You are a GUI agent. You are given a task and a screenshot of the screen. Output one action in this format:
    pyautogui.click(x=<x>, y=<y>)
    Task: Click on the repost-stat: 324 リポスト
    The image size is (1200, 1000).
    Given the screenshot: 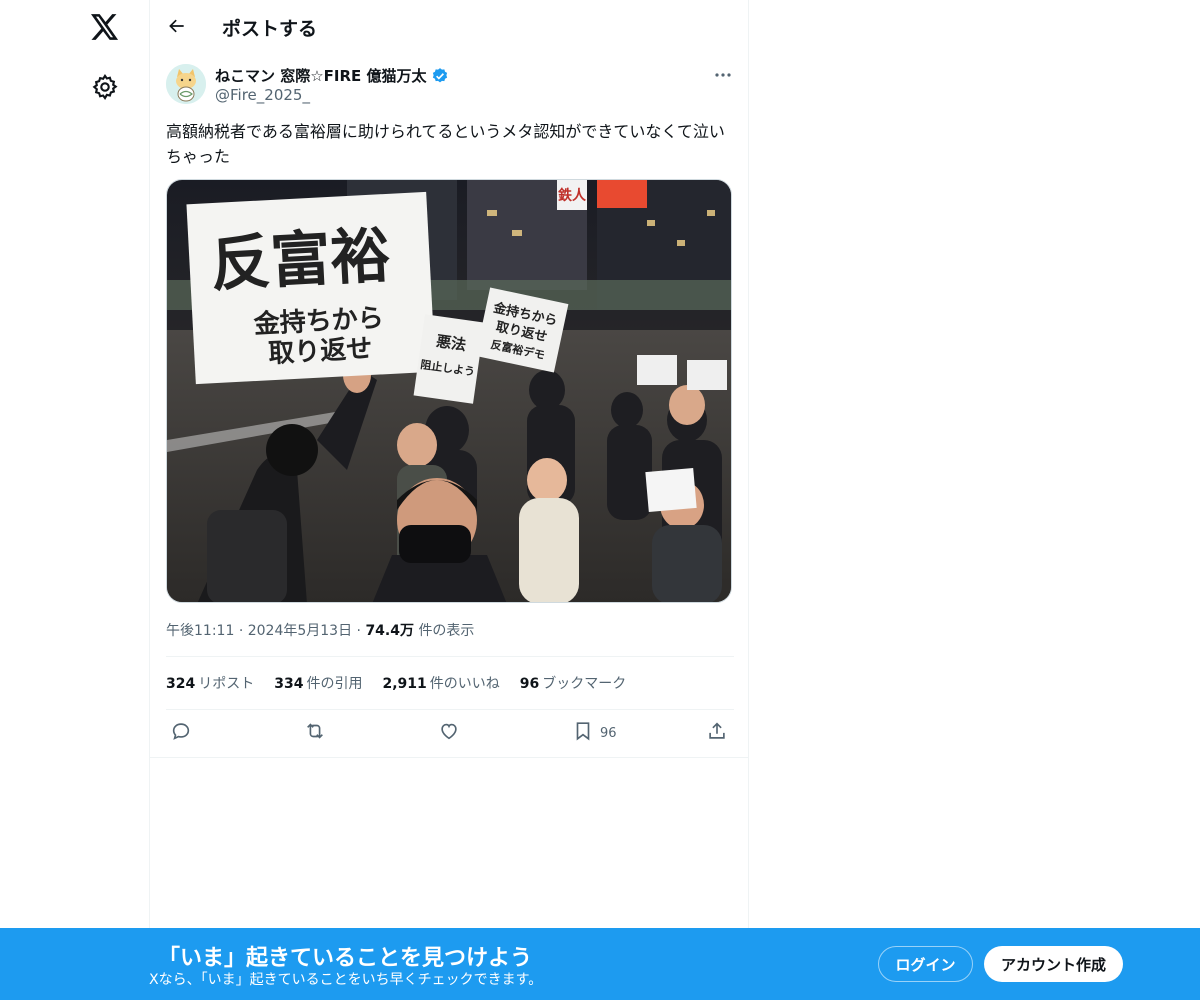 What is the action you would take?
    pyautogui.click(x=210, y=683)
    